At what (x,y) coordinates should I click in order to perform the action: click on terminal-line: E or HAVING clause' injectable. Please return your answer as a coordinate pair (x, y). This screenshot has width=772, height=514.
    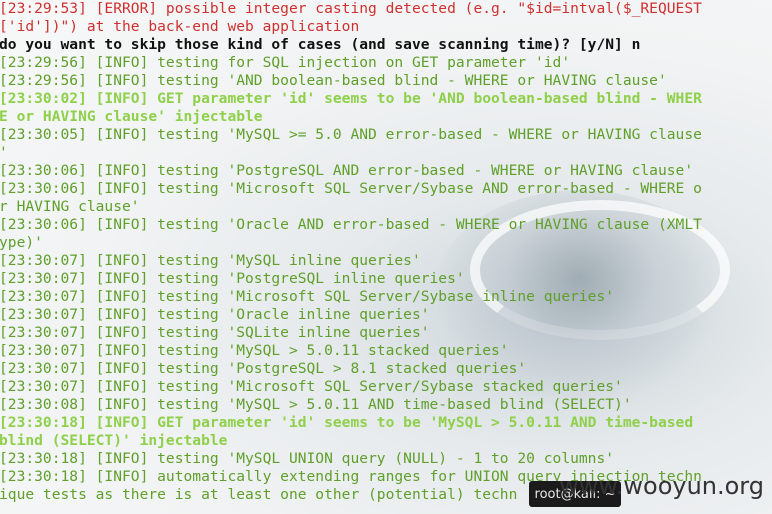
    Looking at the image, I should click on (131, 116).